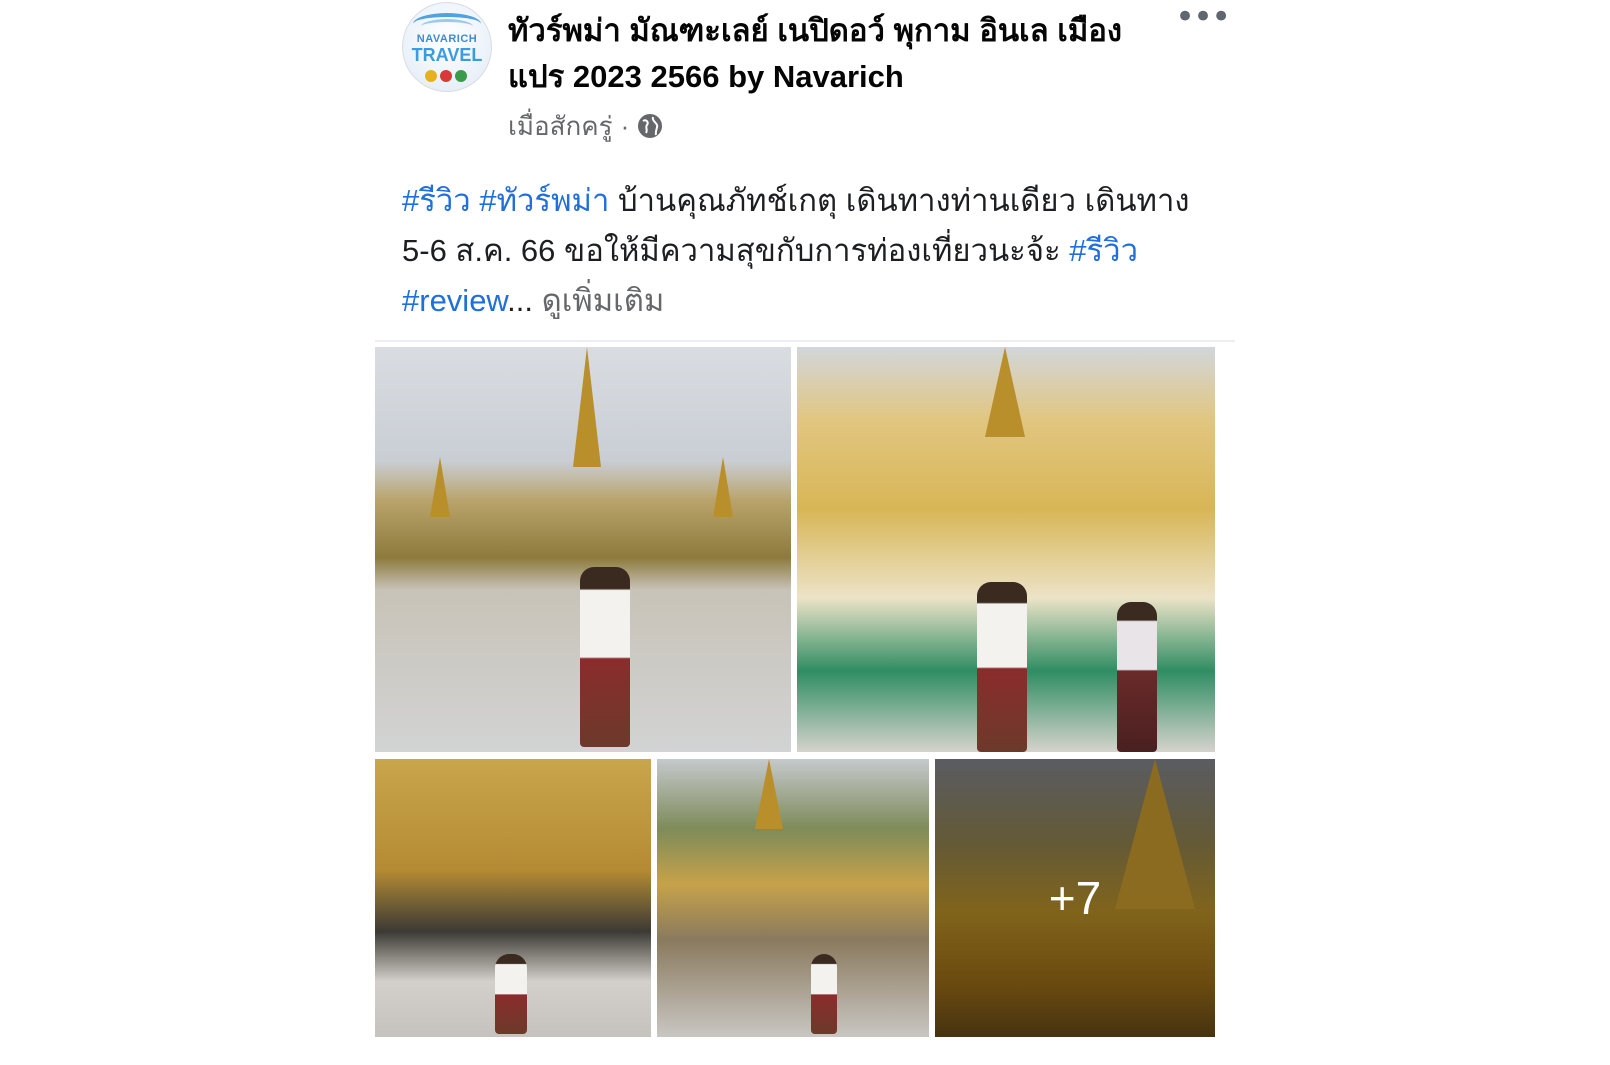  Describe the element at coordinates (1203, 19) in the screenshot. I see `more-options-button: •••` at that location.